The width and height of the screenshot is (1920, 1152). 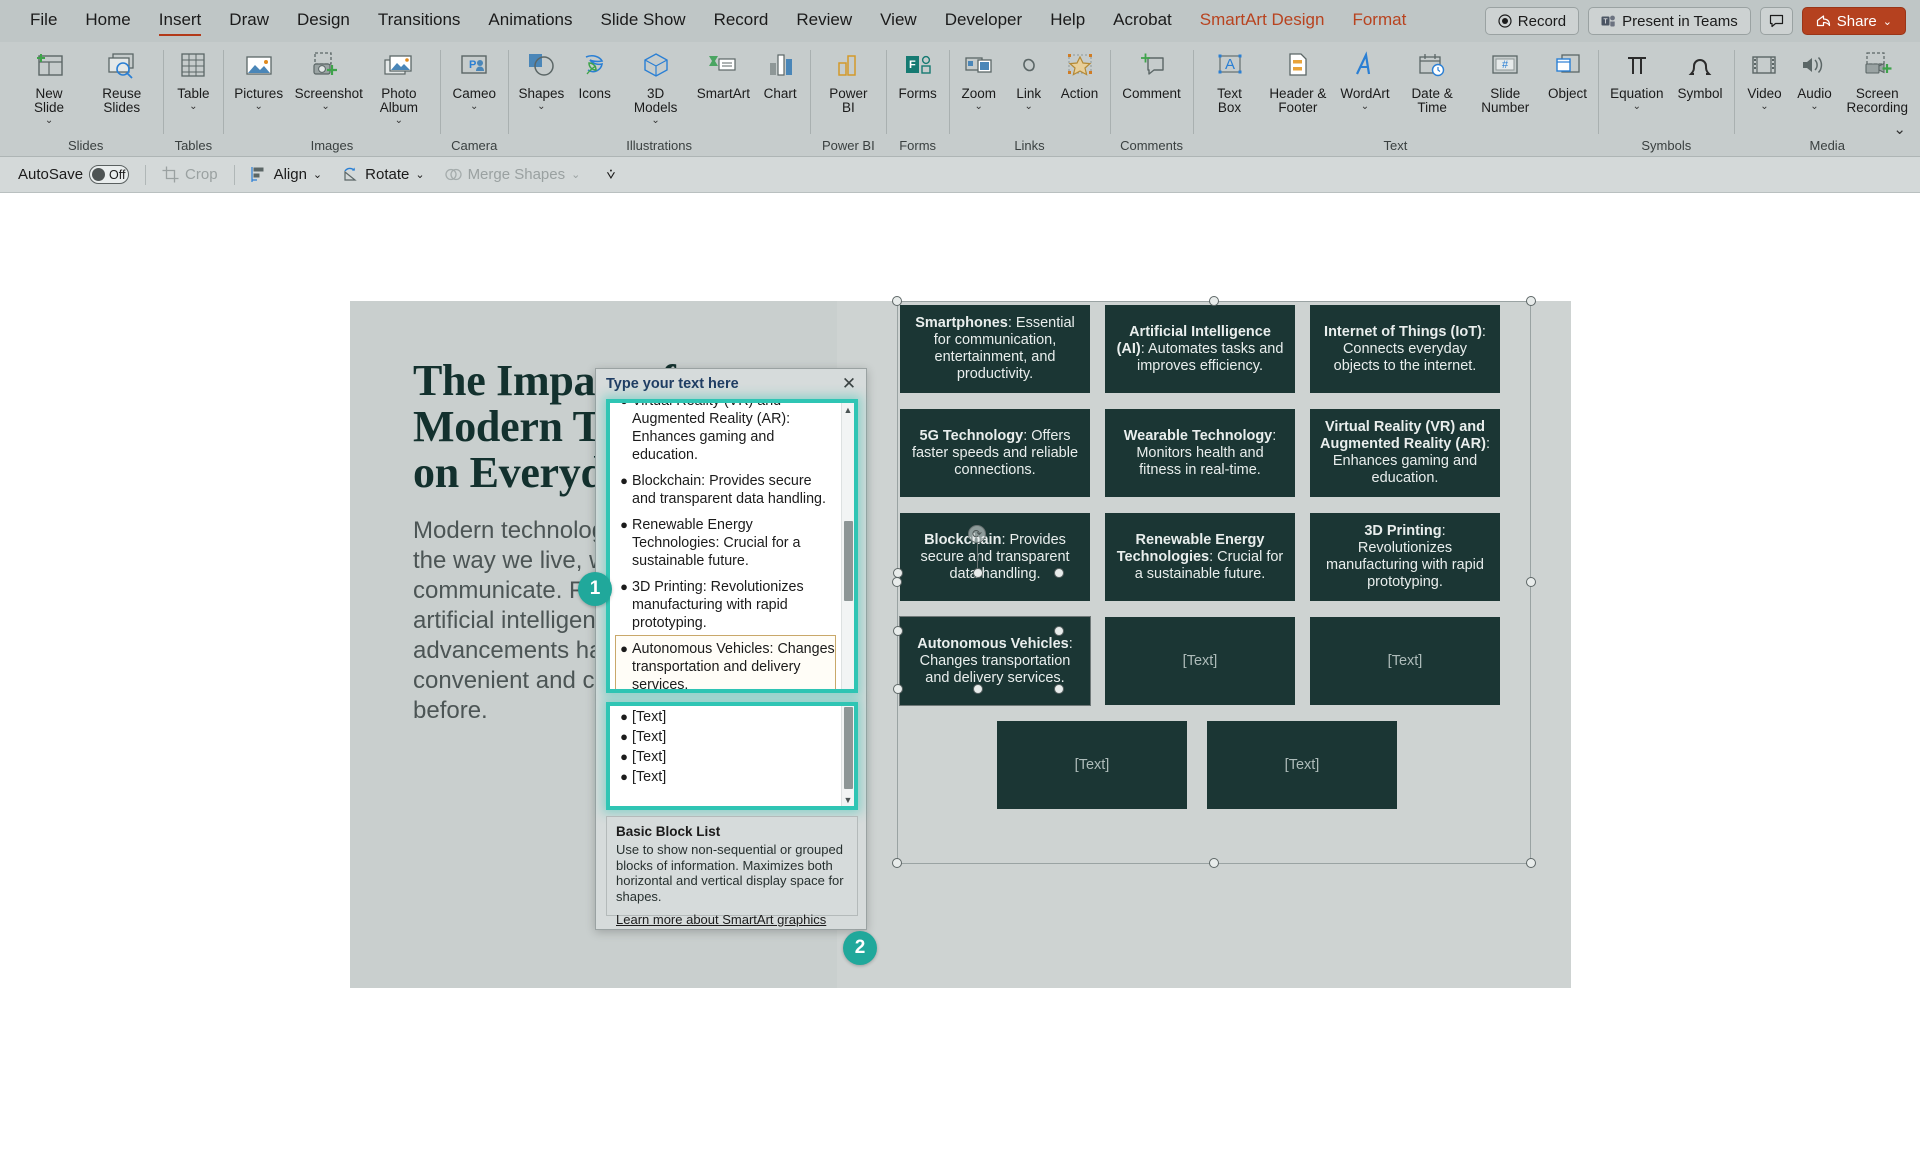 What do you see at coordinates (1029, 80) in the screenshot?
I see `ribbon-button-link: Link ⌄` at bounding box center [1029, 80].